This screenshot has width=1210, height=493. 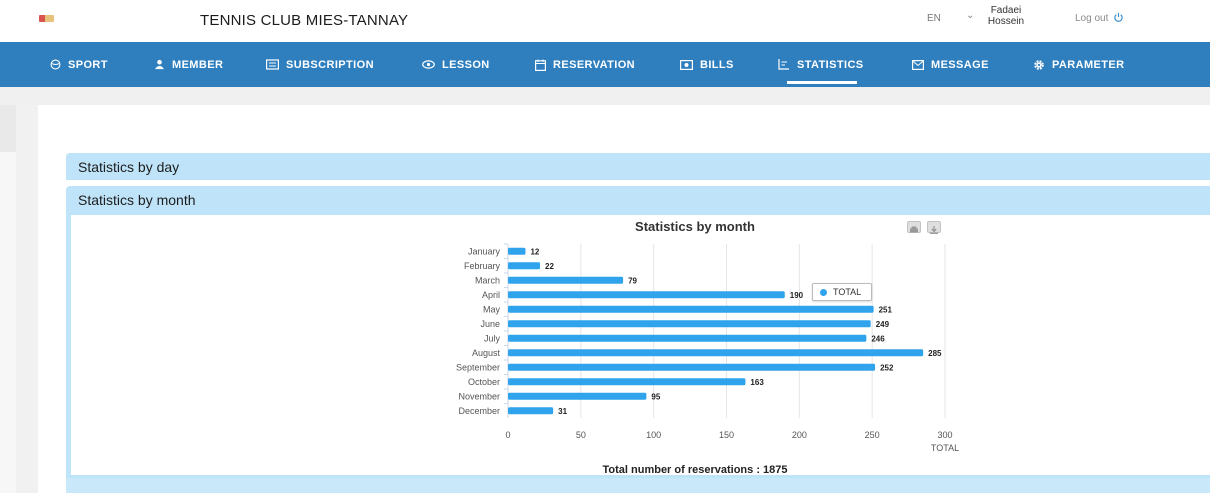 What do you see at coordinates (653, 435) in the screenshot?
I see `x-tick-label: 100` at bounding box center [653, 435].